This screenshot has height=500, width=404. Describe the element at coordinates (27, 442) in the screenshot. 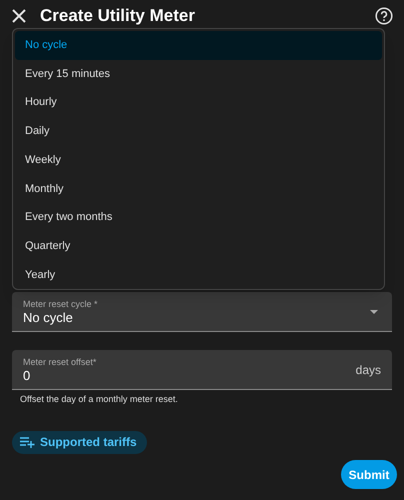

I see `playlist-add-icon` at that location.